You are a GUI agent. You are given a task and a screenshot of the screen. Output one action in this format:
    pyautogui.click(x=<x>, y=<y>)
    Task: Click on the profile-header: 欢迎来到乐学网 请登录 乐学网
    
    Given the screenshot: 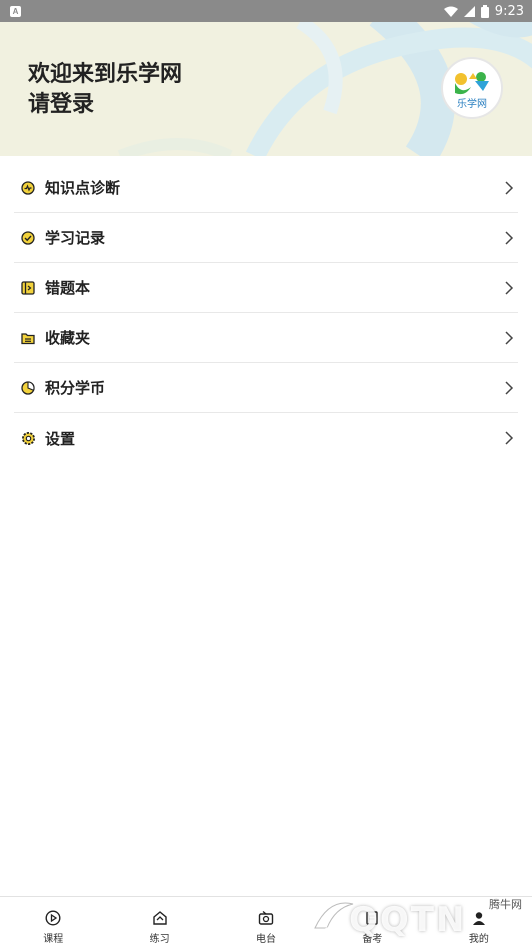 What is the action you would take?
    pyautogui.click(x=266, y=89)
    